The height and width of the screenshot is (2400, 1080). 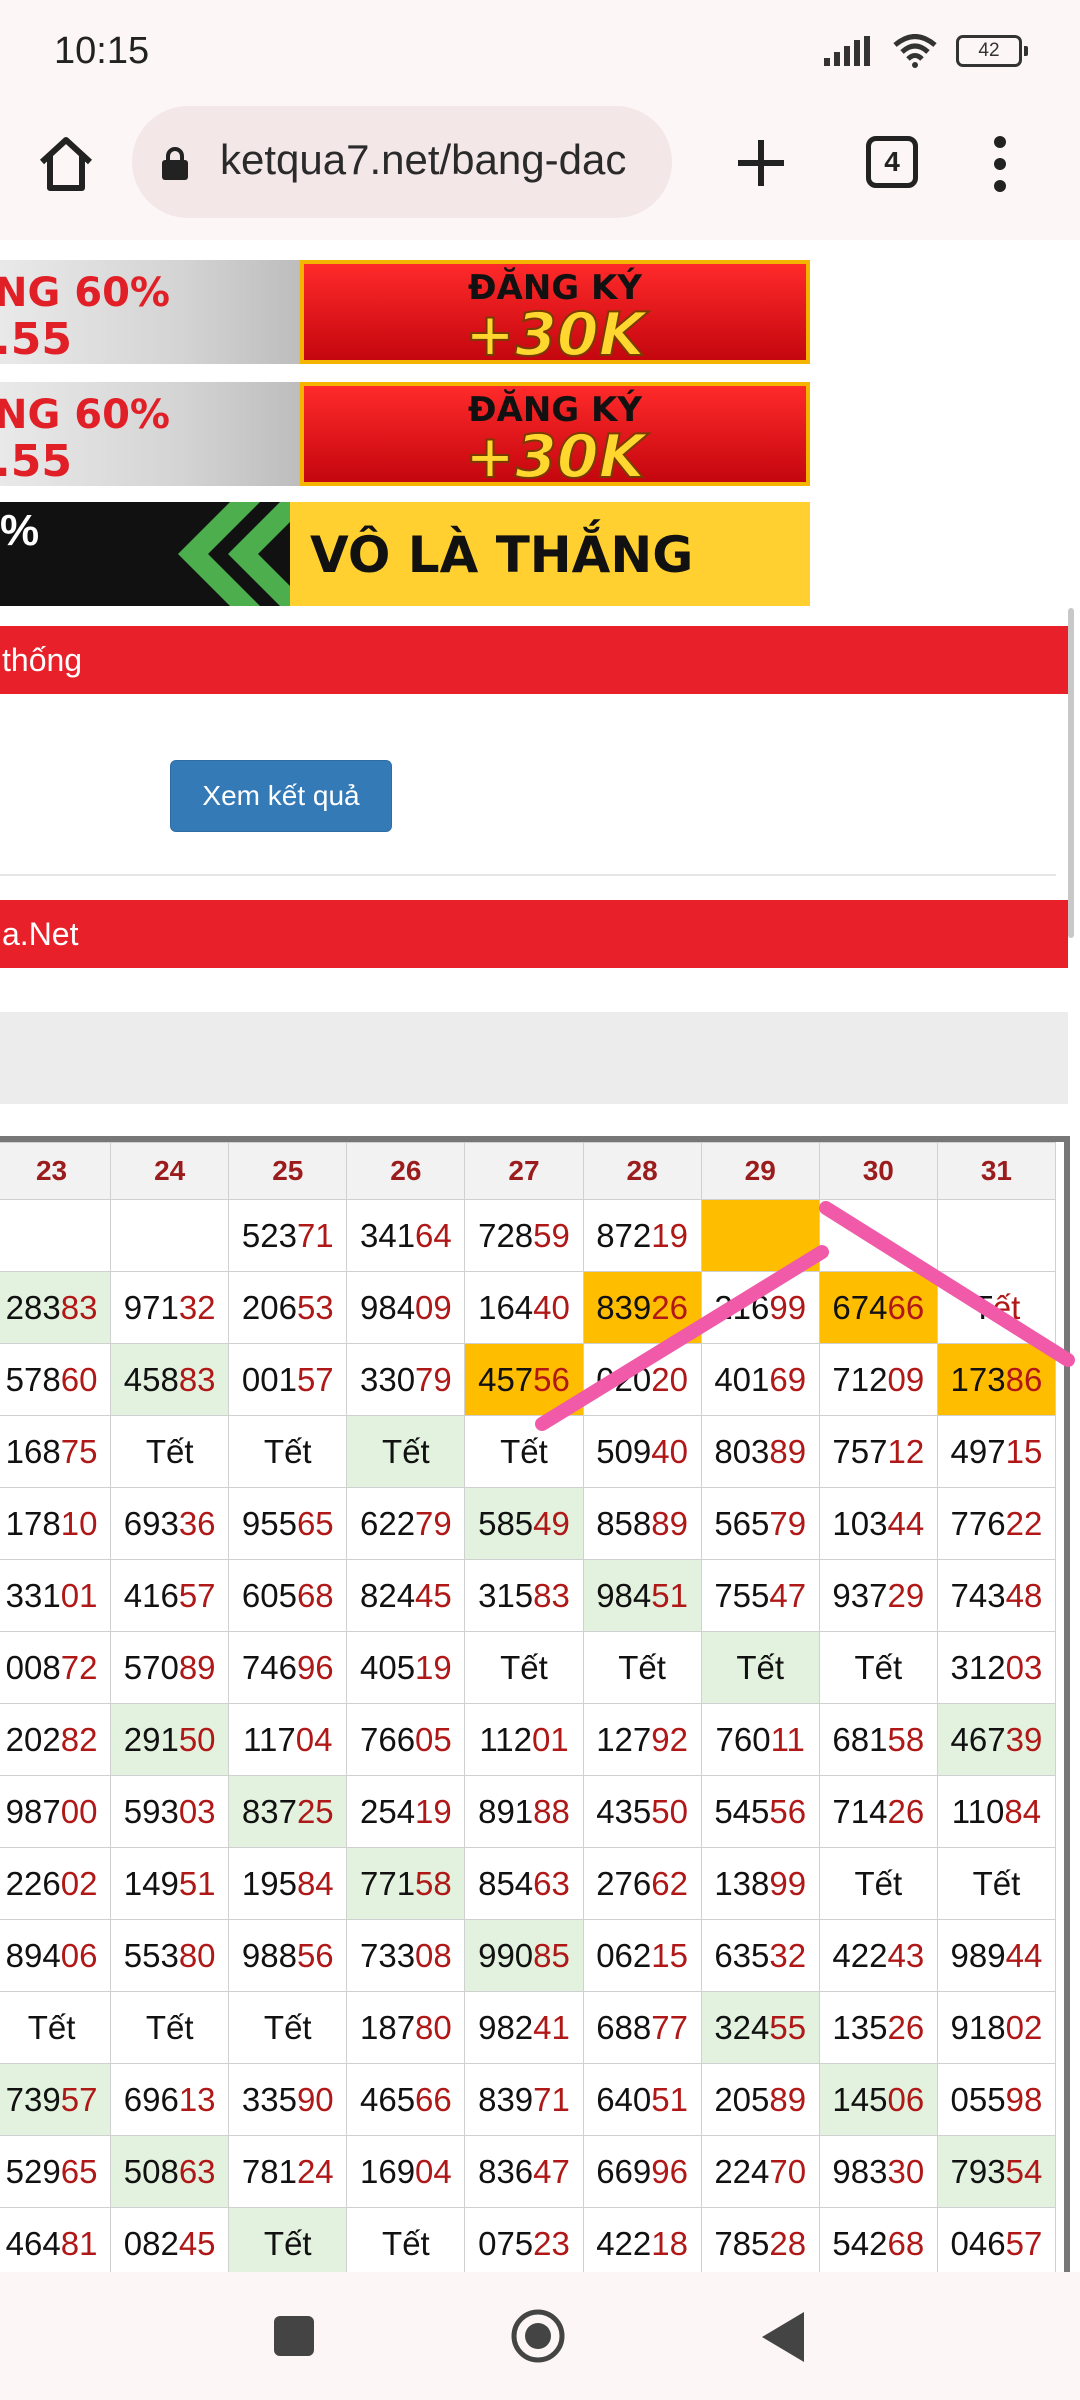 I want to click on cell-tail: 40, so click(x=669, y=1451).